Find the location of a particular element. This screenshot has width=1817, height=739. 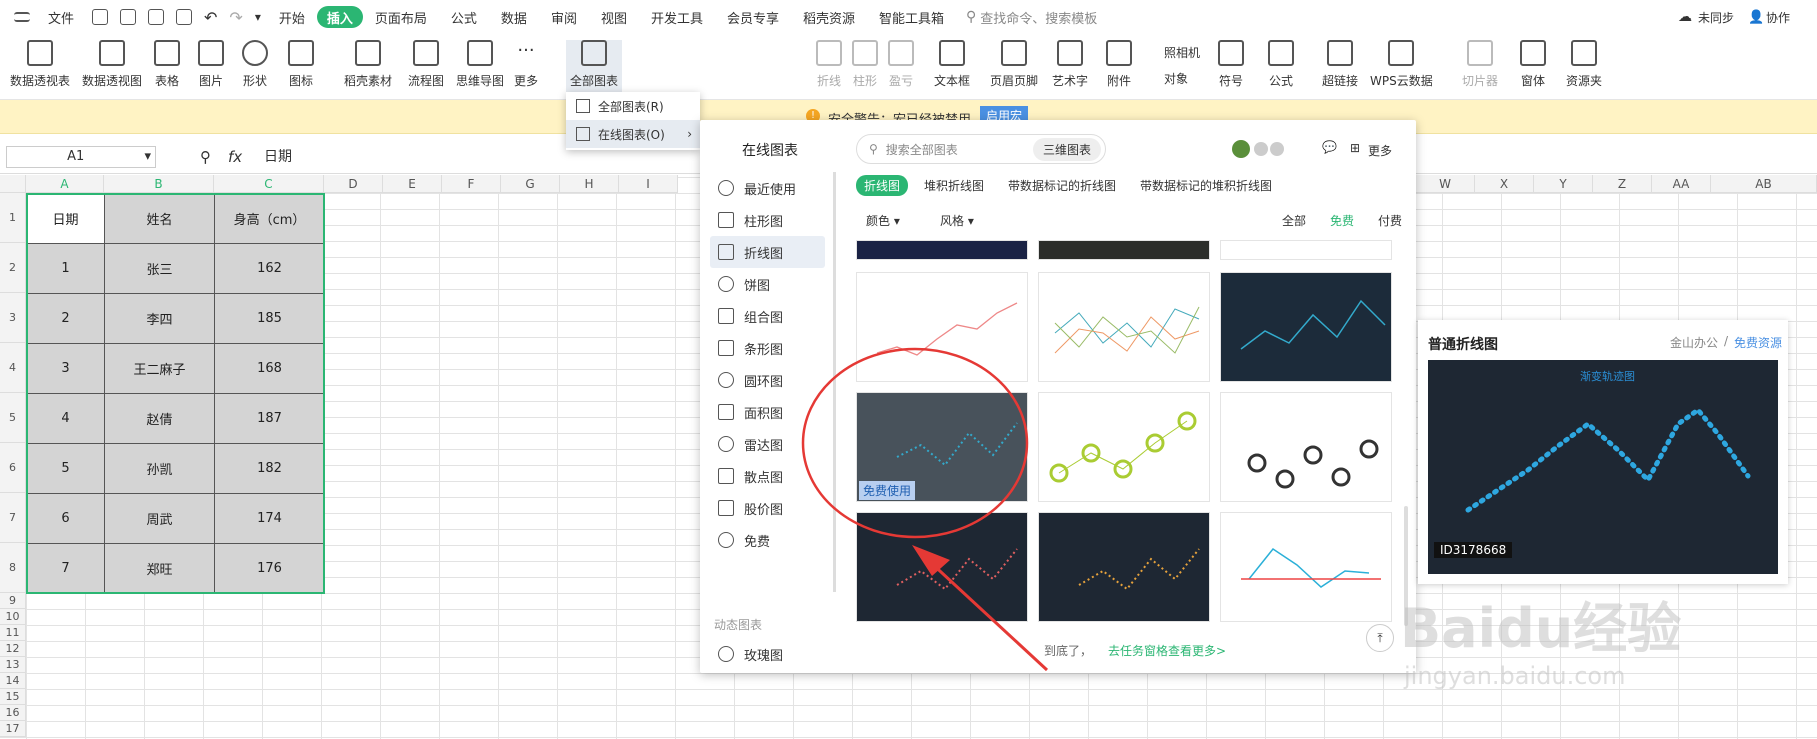

row-header: 13 is located at coordinates (13, 665).